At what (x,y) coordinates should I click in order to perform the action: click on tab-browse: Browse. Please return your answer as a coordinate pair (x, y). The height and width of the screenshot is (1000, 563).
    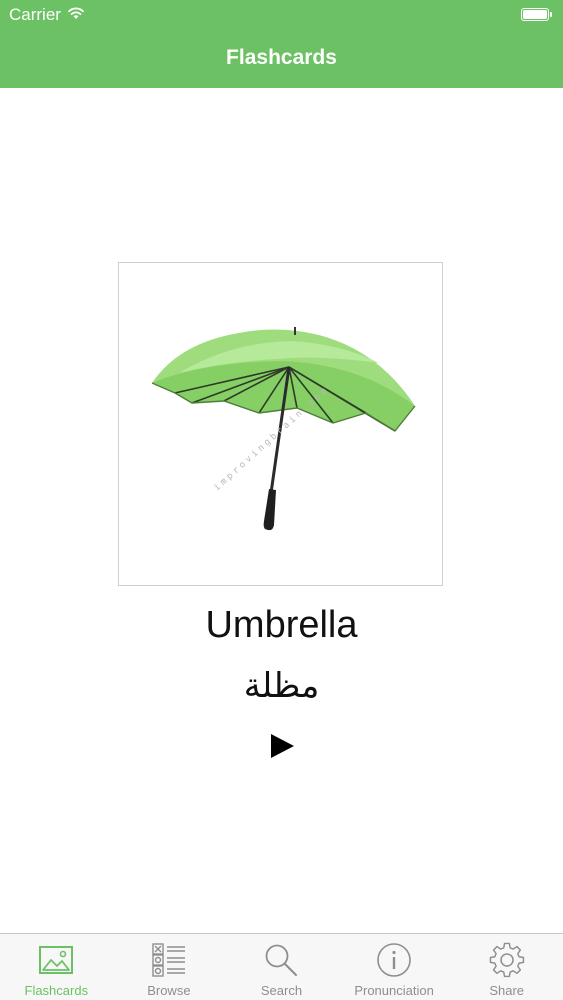
    Looking at the image, I should click on (169, 967).